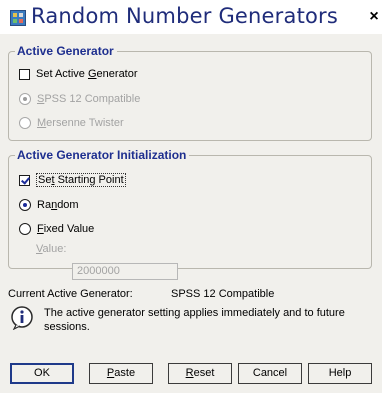 The height and width of the screenshot is (393, 382). What do you see at coordinates (340, 373) in the screenshot?
I see `help-button: Help` at bounding box center [340, 373].